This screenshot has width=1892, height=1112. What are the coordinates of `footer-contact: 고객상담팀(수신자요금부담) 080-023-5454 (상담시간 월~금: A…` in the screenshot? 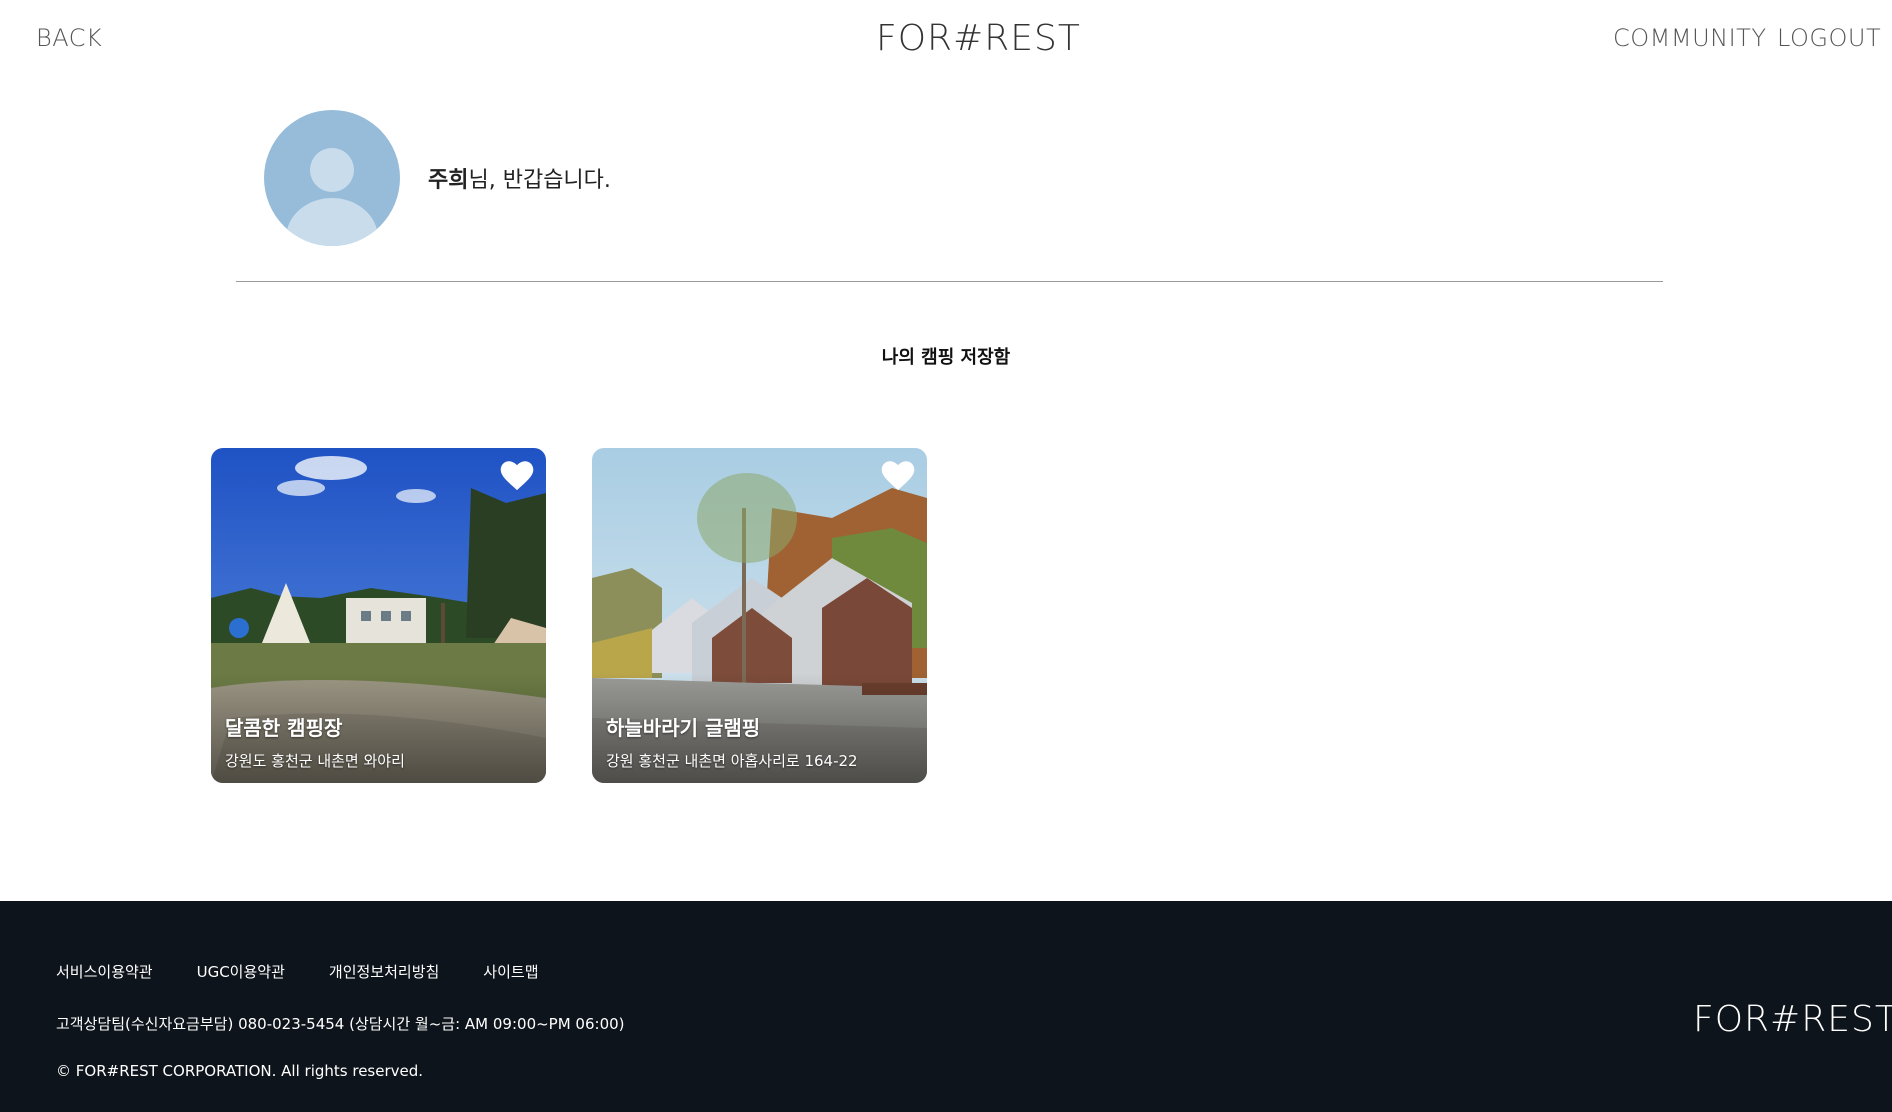 It's located at (340, 1024).